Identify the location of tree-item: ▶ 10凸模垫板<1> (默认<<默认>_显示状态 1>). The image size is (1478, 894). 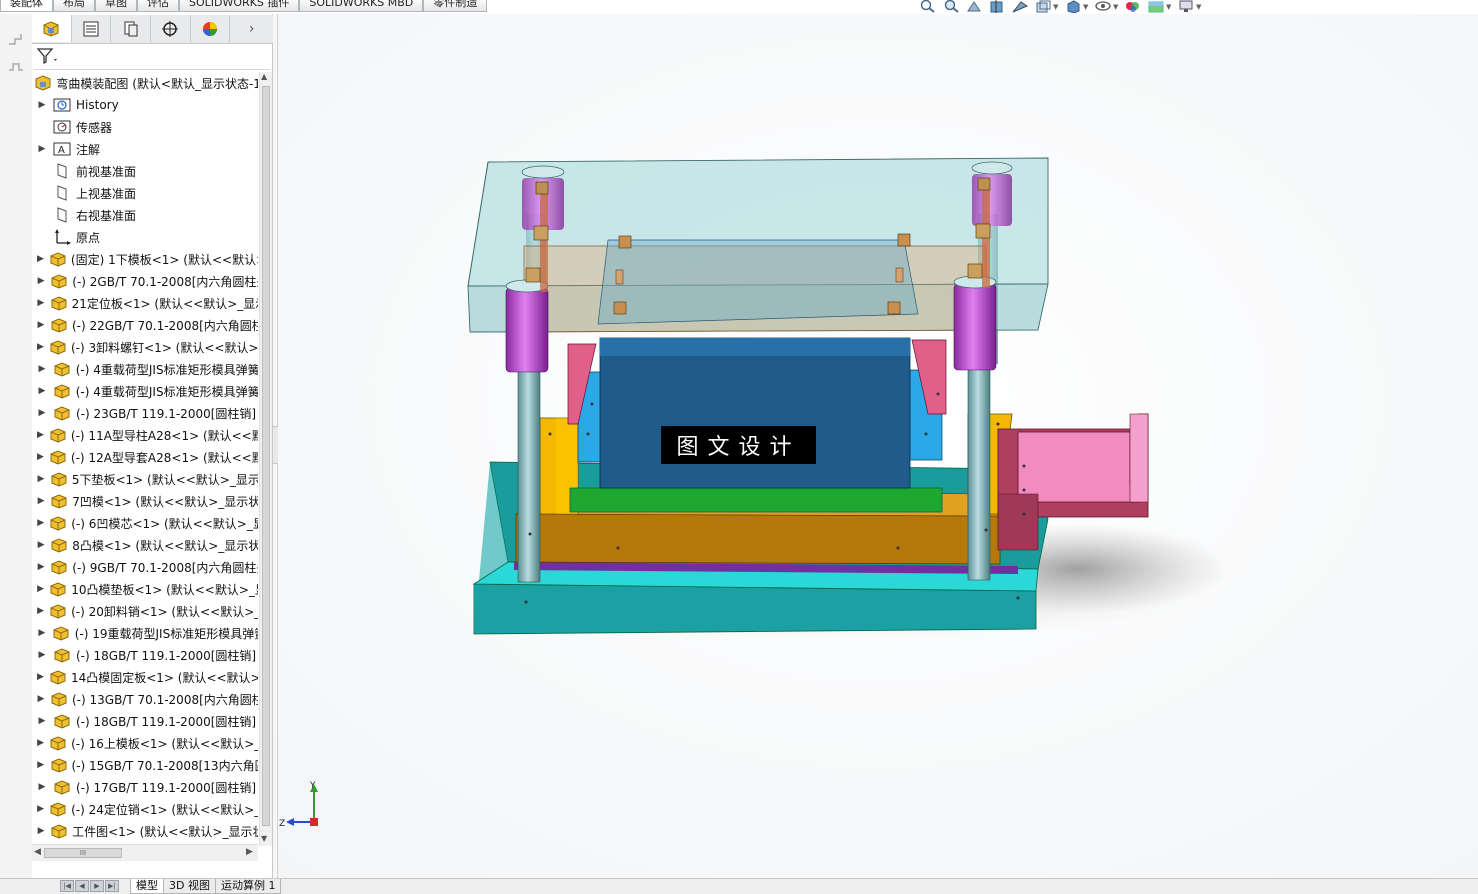
(145, 589).